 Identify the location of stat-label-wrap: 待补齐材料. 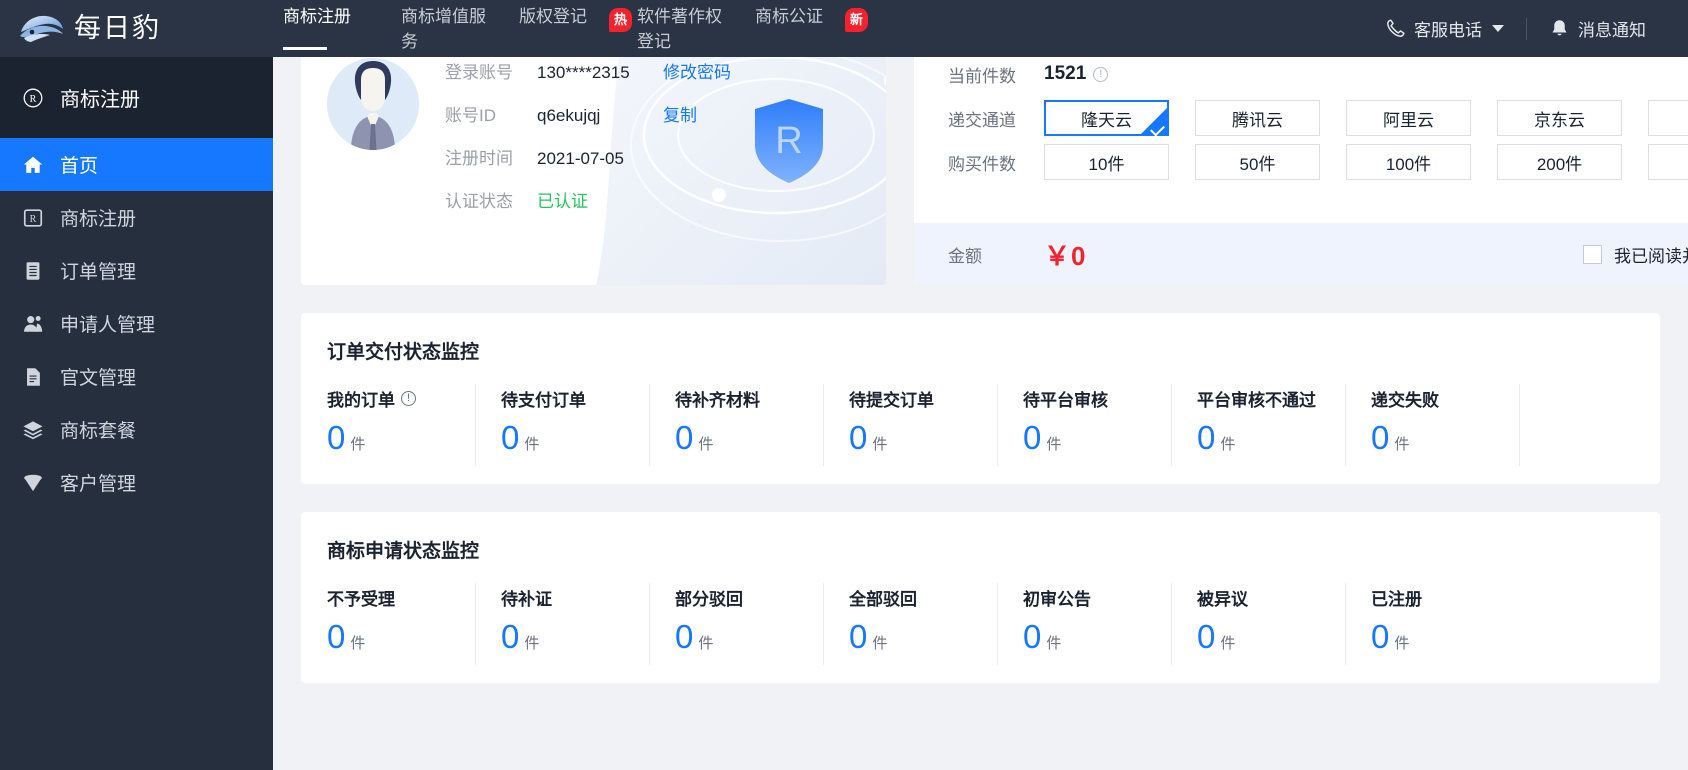
(749, 398).